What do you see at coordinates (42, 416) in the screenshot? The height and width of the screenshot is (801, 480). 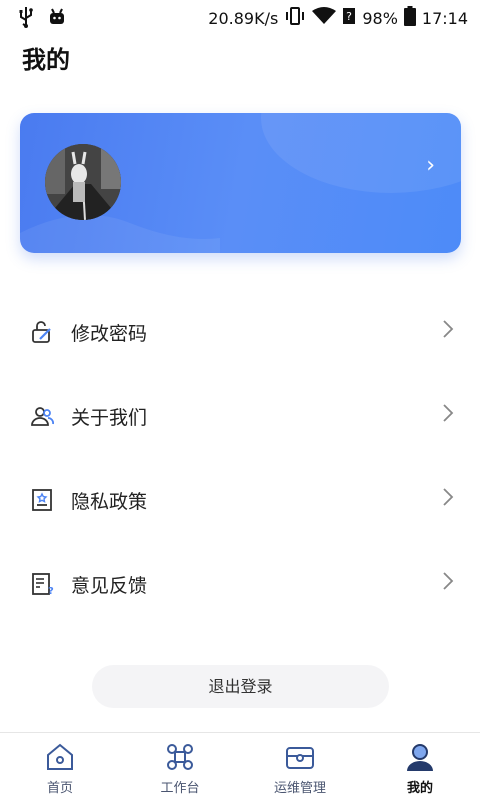 I see `users-icon` at bounding box center [42, 416].